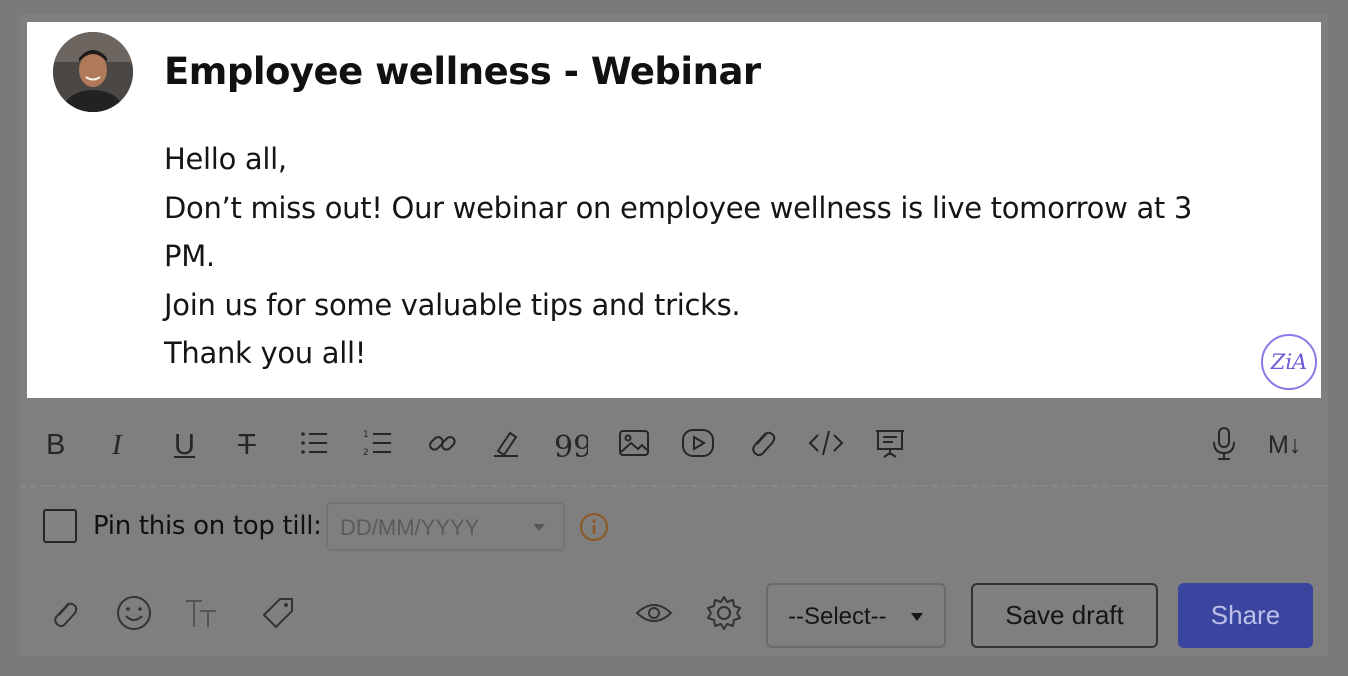 The width and height of the screenshot is (1348, 676). I want to click on audience-select: --Select--, so click(856, 615).